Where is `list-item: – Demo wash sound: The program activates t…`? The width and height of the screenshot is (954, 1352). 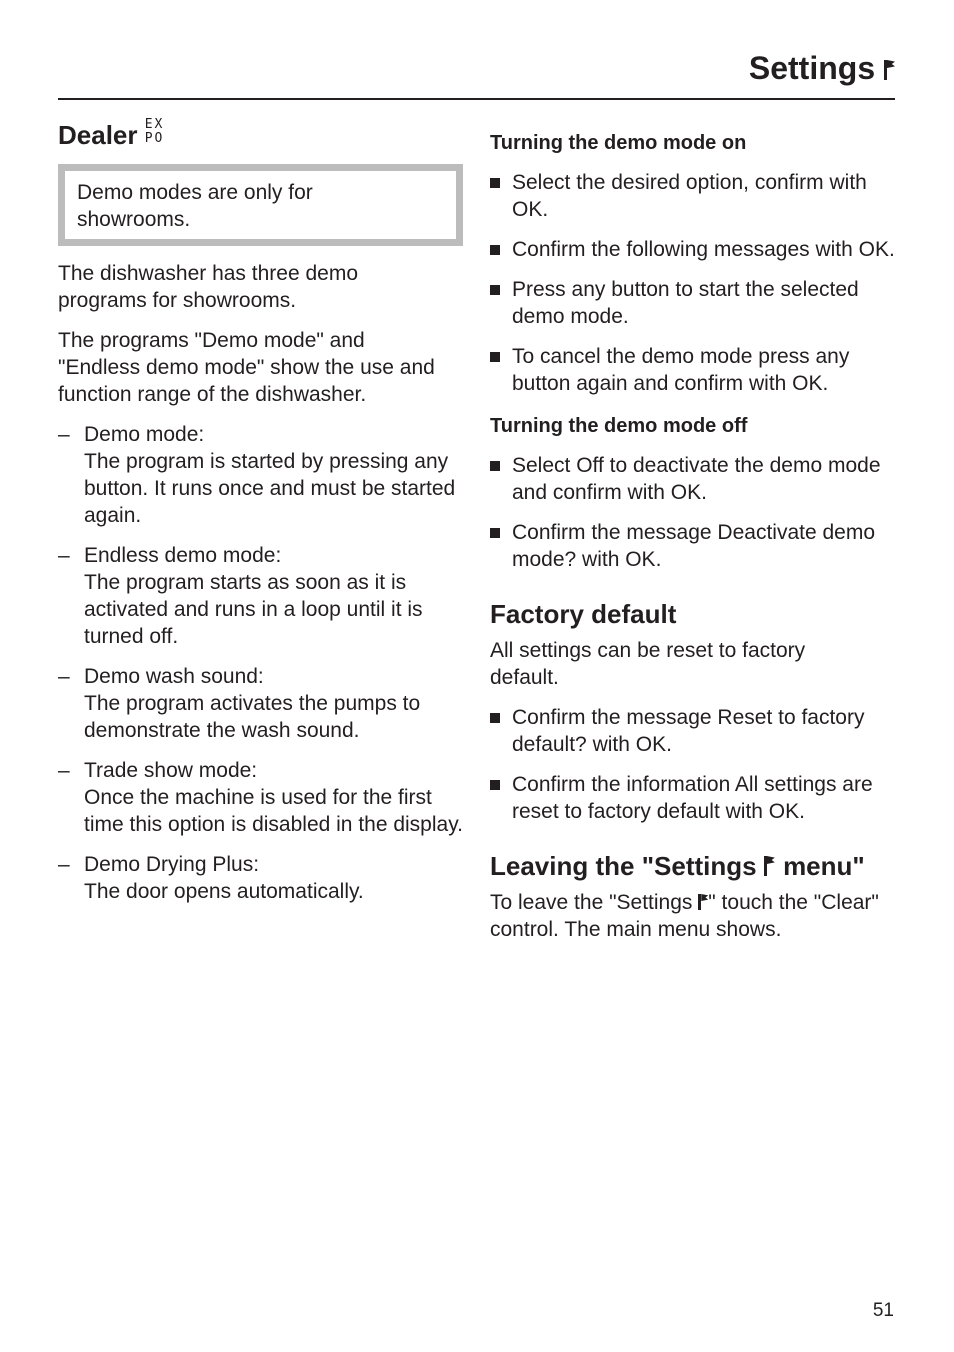 list-item: – Demo wash sound: The program activates t… is located at coordinates (260, 703).